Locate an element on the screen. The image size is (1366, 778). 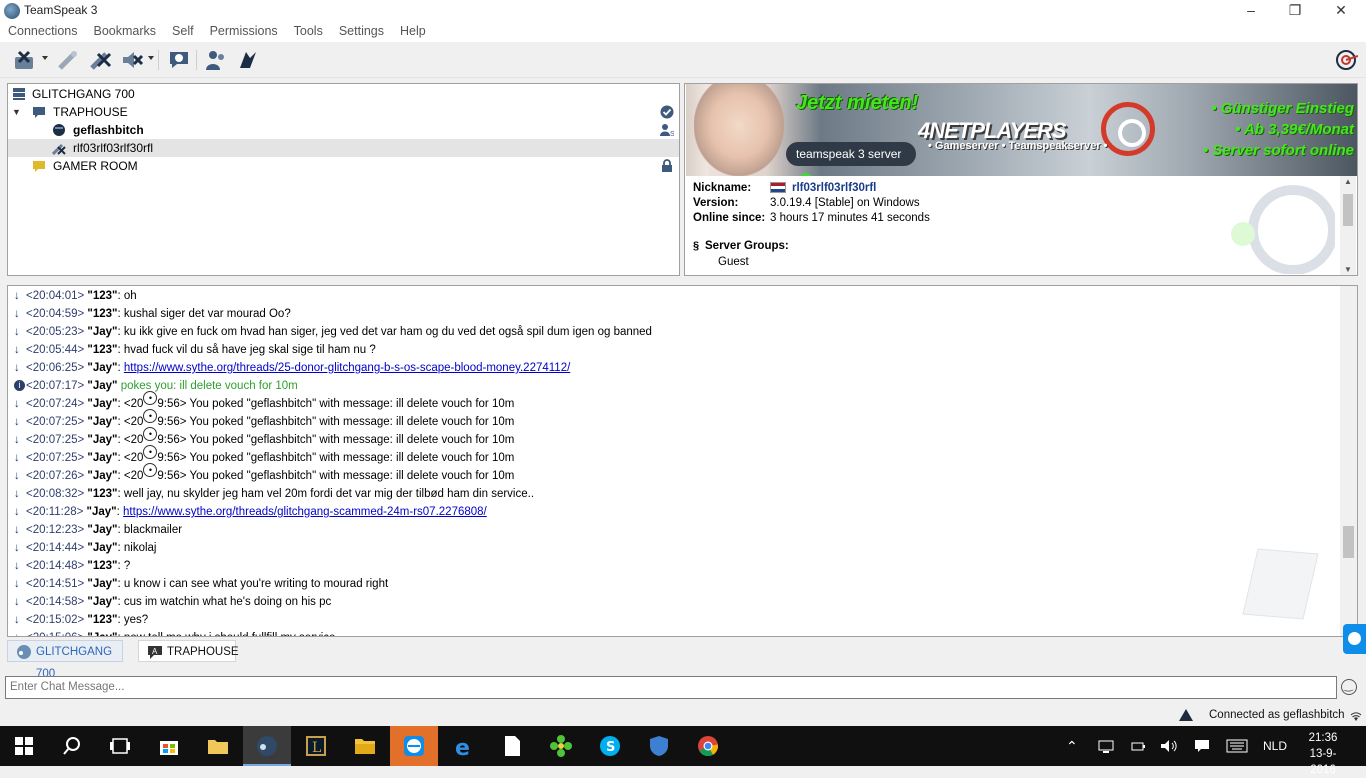
league-button: L is located at coordinates (316, 746).